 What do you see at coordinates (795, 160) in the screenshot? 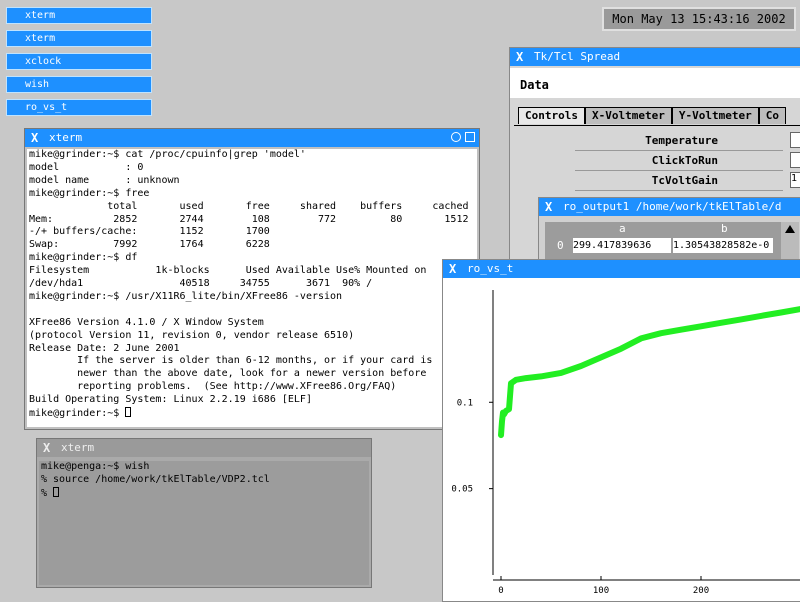
I see `clicktorun-field` at bounding box center [795, 160].